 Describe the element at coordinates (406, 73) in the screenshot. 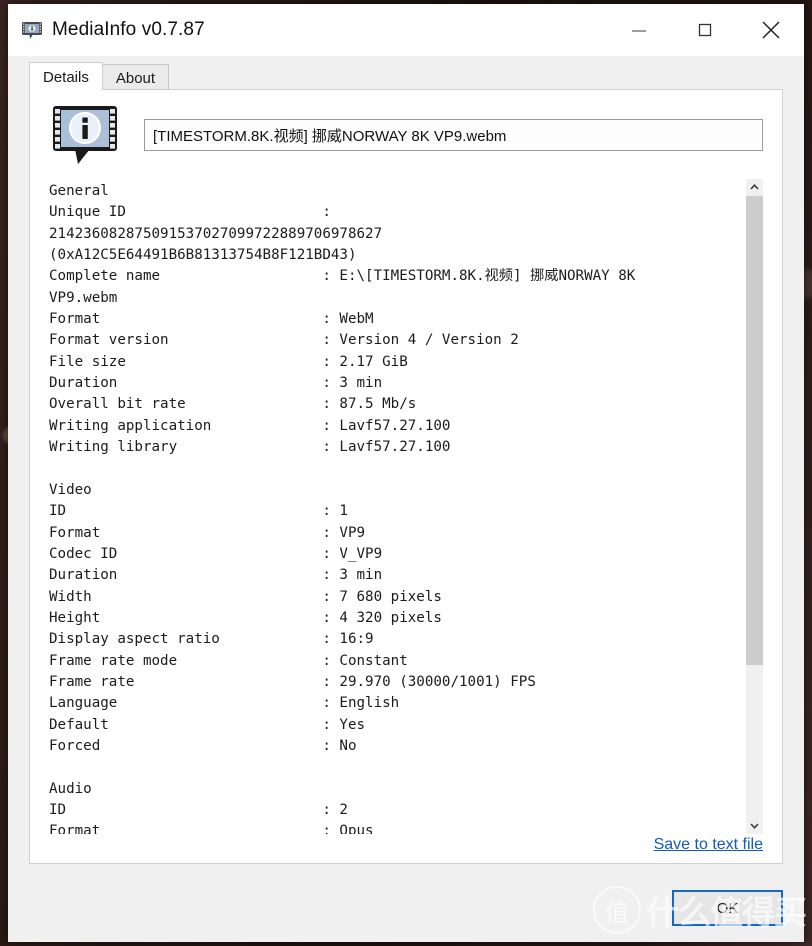

I see `tab-strip: Details About` at that location.